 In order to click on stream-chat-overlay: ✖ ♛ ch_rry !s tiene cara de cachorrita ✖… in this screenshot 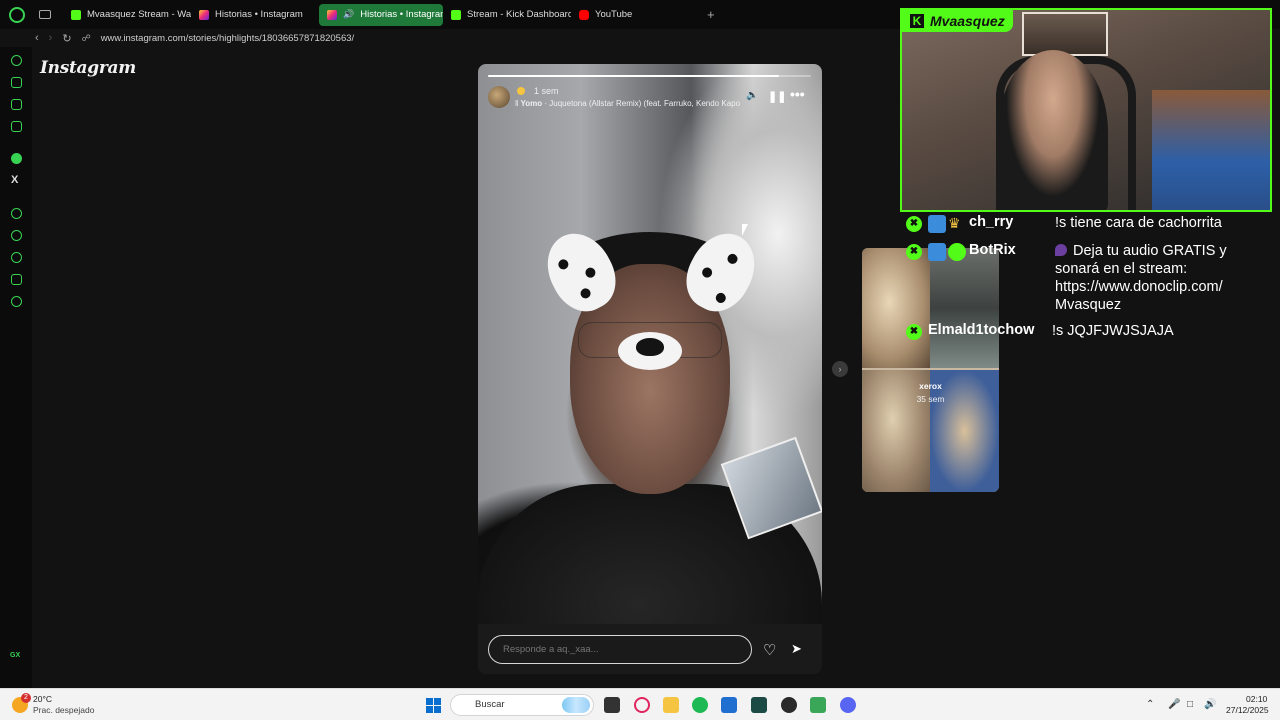, I will do `click(1090, 282)`.